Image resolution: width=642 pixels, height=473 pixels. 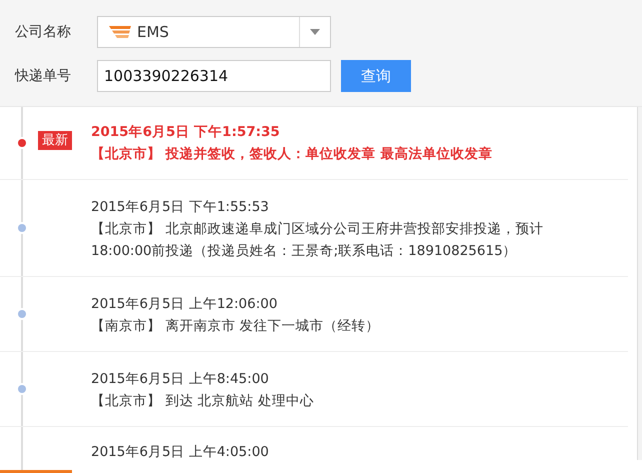 I want to click on tracking-number-field: 1003390226314, so click(x=214, y=76).